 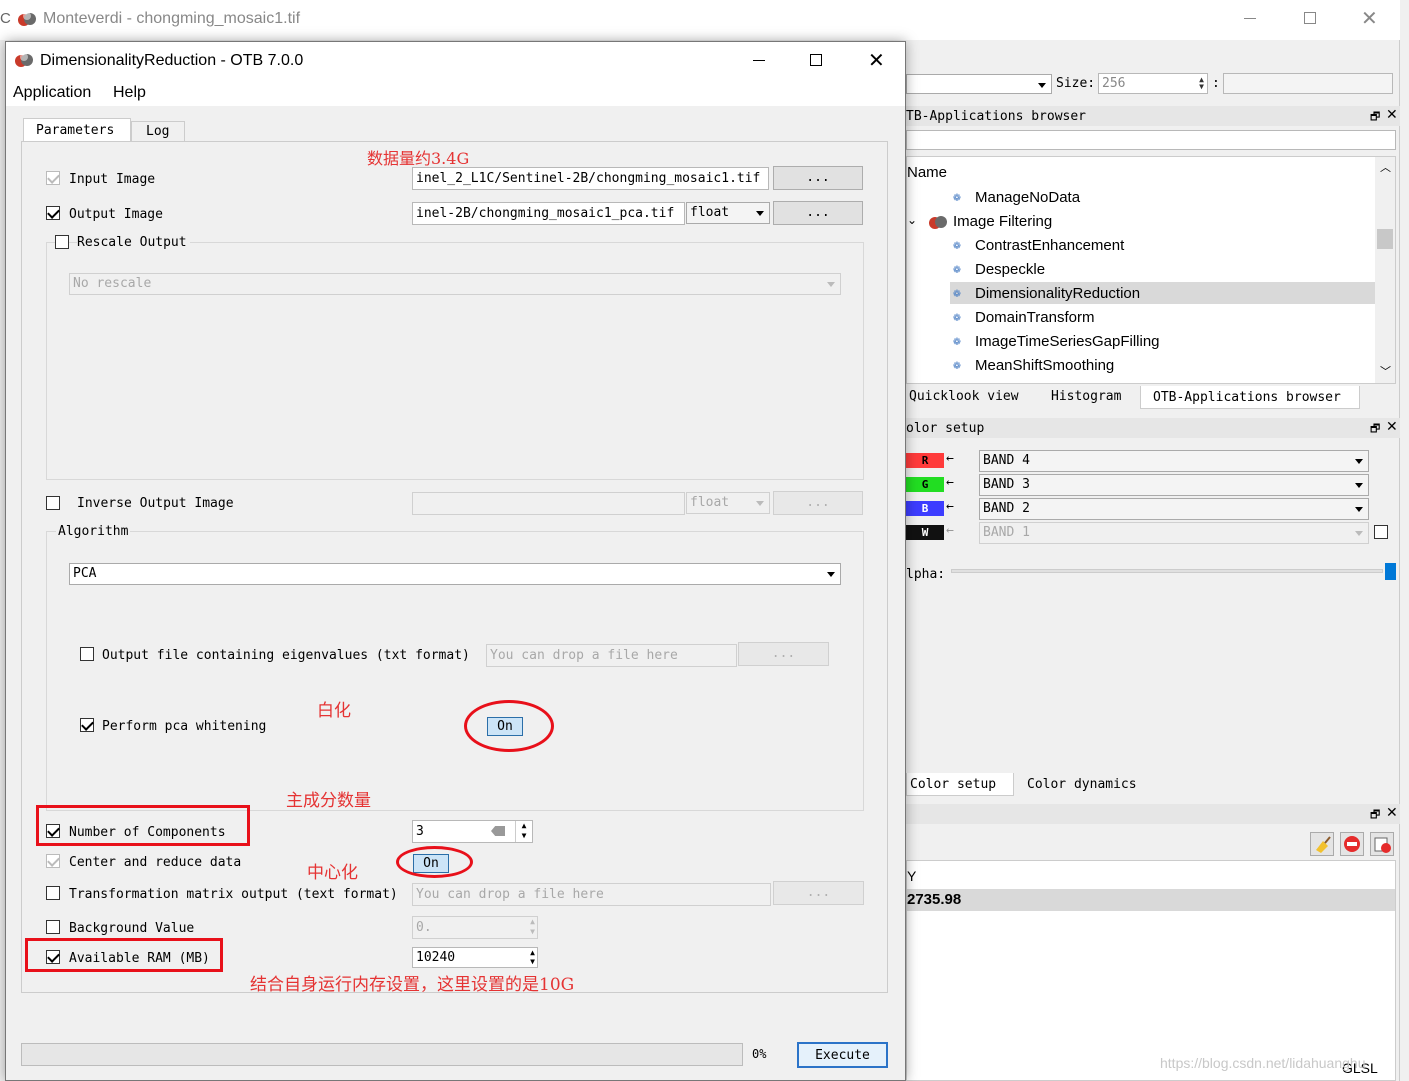 What do you see at coordinates (1057, 293) in the screenshot?
I see `tree-item: DimensionalityReduction` at bounding box center [1057, 293].